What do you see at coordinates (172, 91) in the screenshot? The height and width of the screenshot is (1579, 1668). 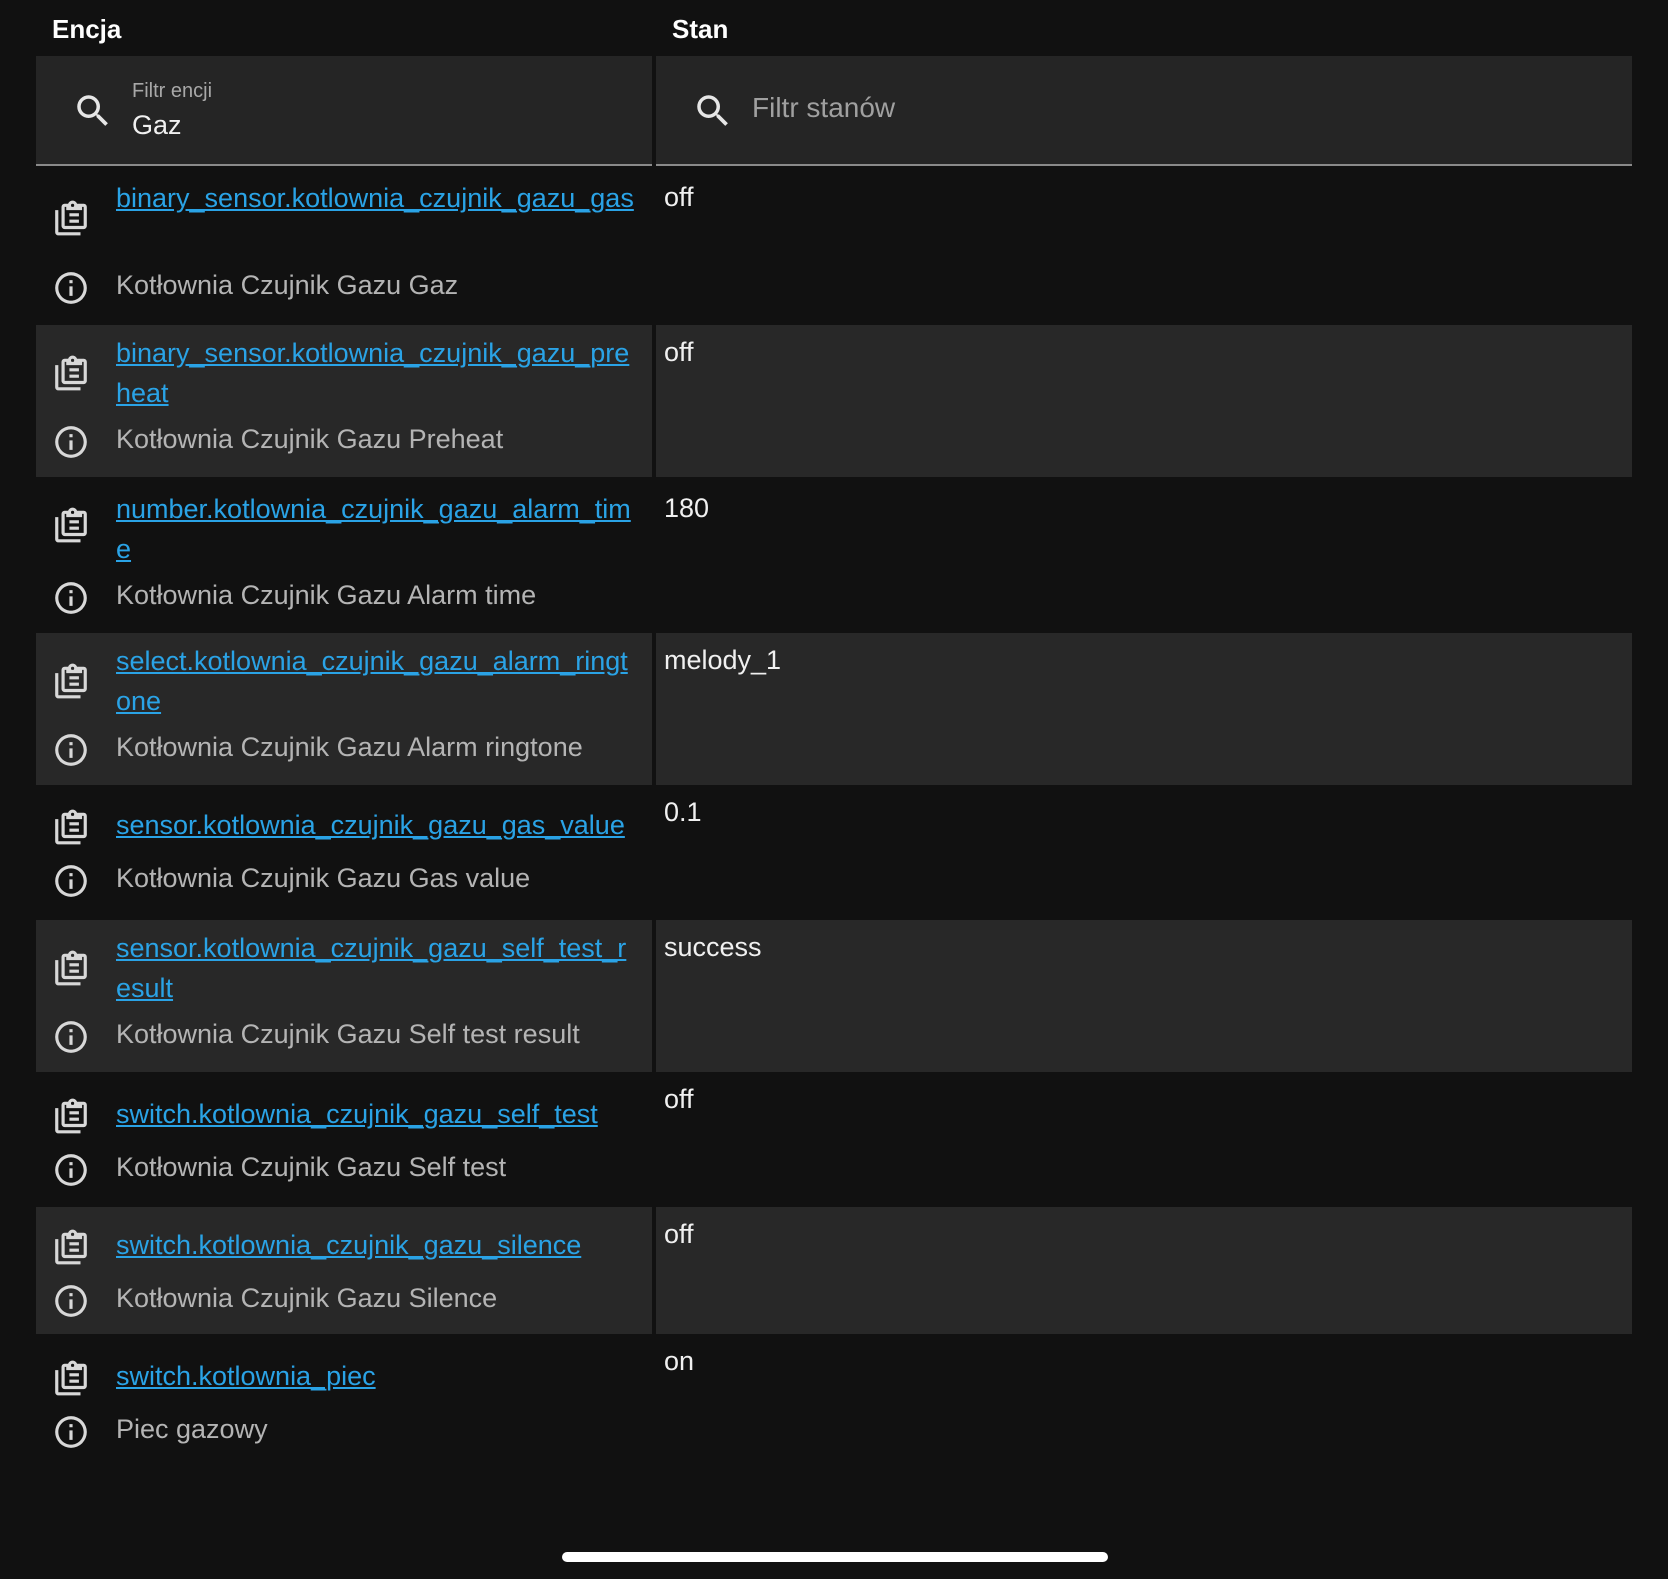 I see `entity-filter-label: Filtr encji` at bounding box center [172, 91].